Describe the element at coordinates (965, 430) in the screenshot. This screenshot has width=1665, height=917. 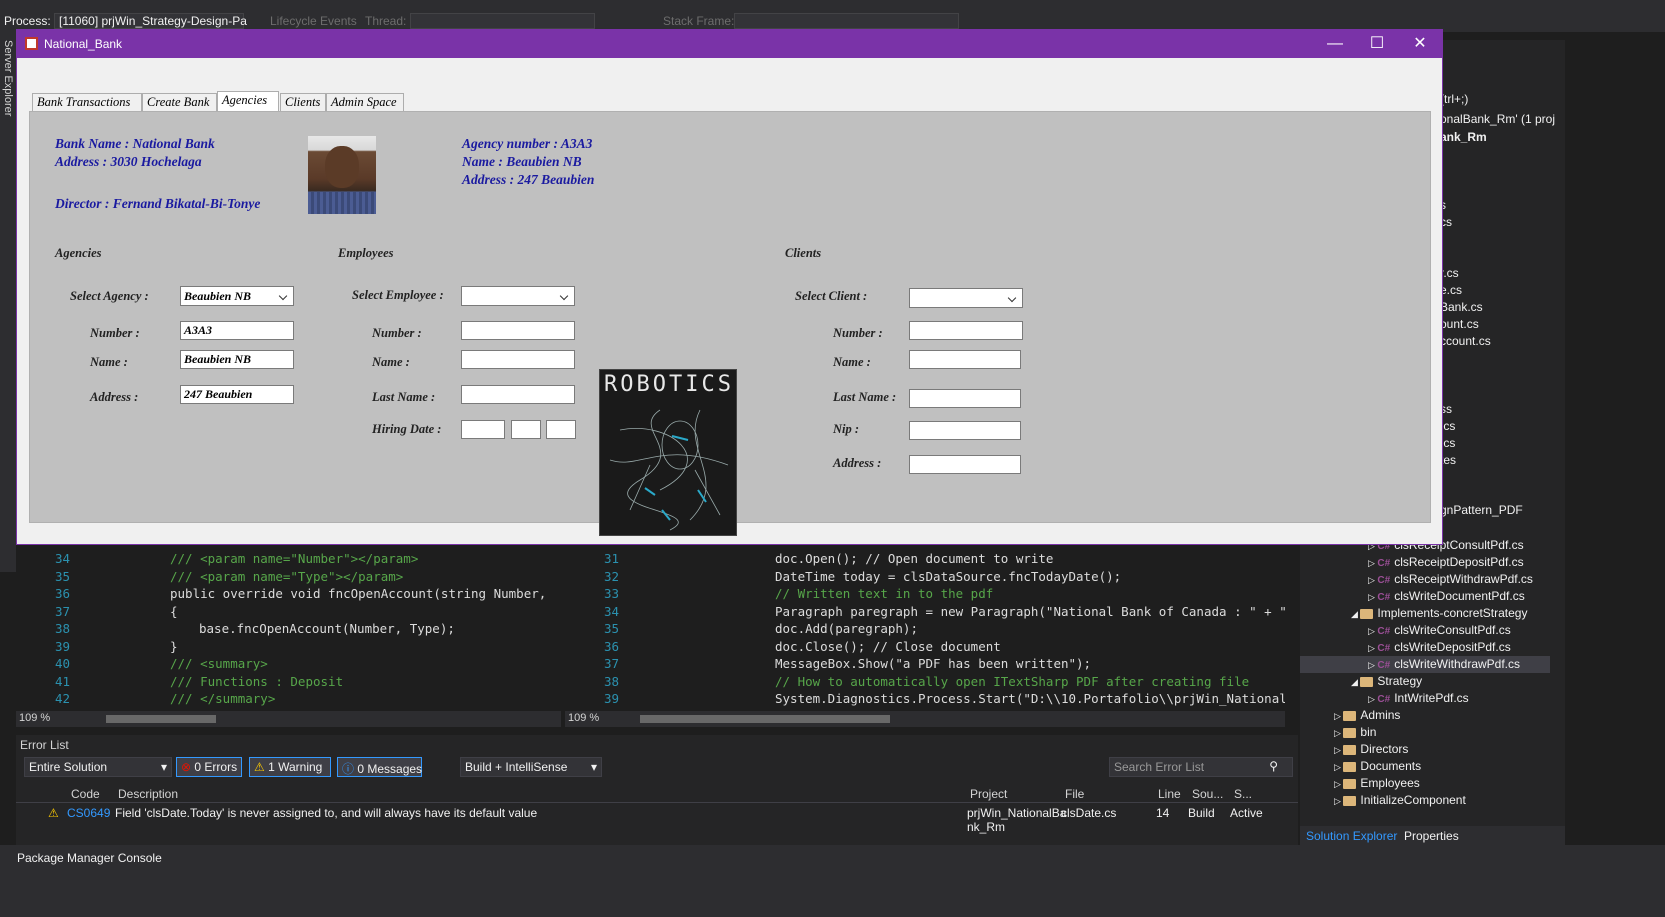
I see `client-nip-field` at that location.